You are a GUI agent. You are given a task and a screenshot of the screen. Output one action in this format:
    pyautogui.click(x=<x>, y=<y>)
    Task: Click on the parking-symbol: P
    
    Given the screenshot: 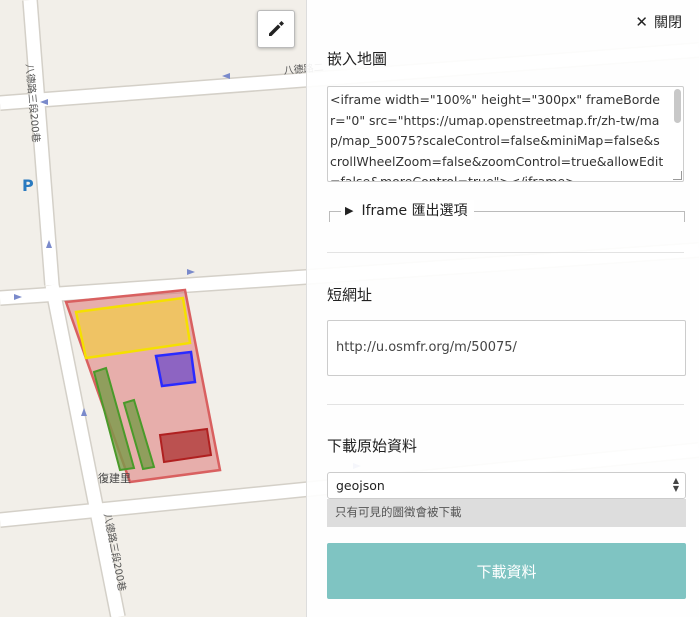 What is the action you would take?
    pyautogui.click(x=28, y=185)
    